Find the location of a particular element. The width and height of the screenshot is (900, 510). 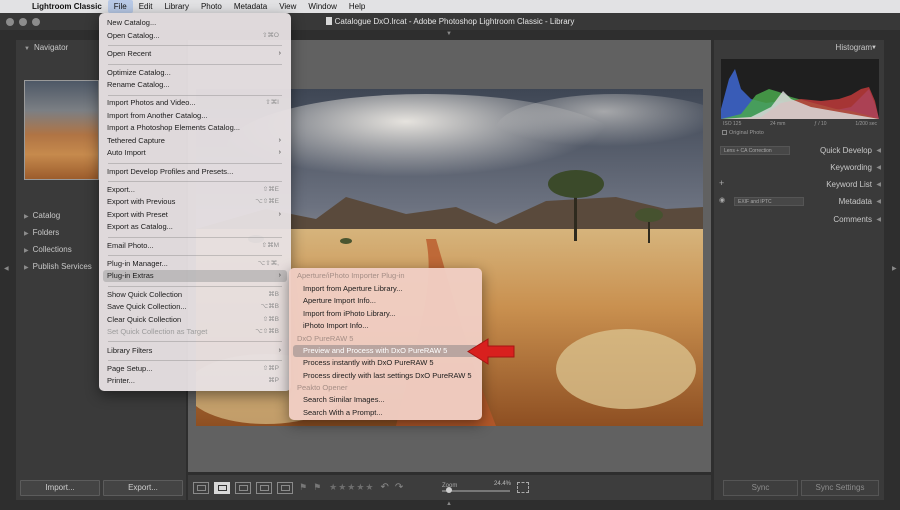

submenu-item-preview-process-dxo: Preview and Process with DxO PureRAW 5 is located at coordinates (385, 351).